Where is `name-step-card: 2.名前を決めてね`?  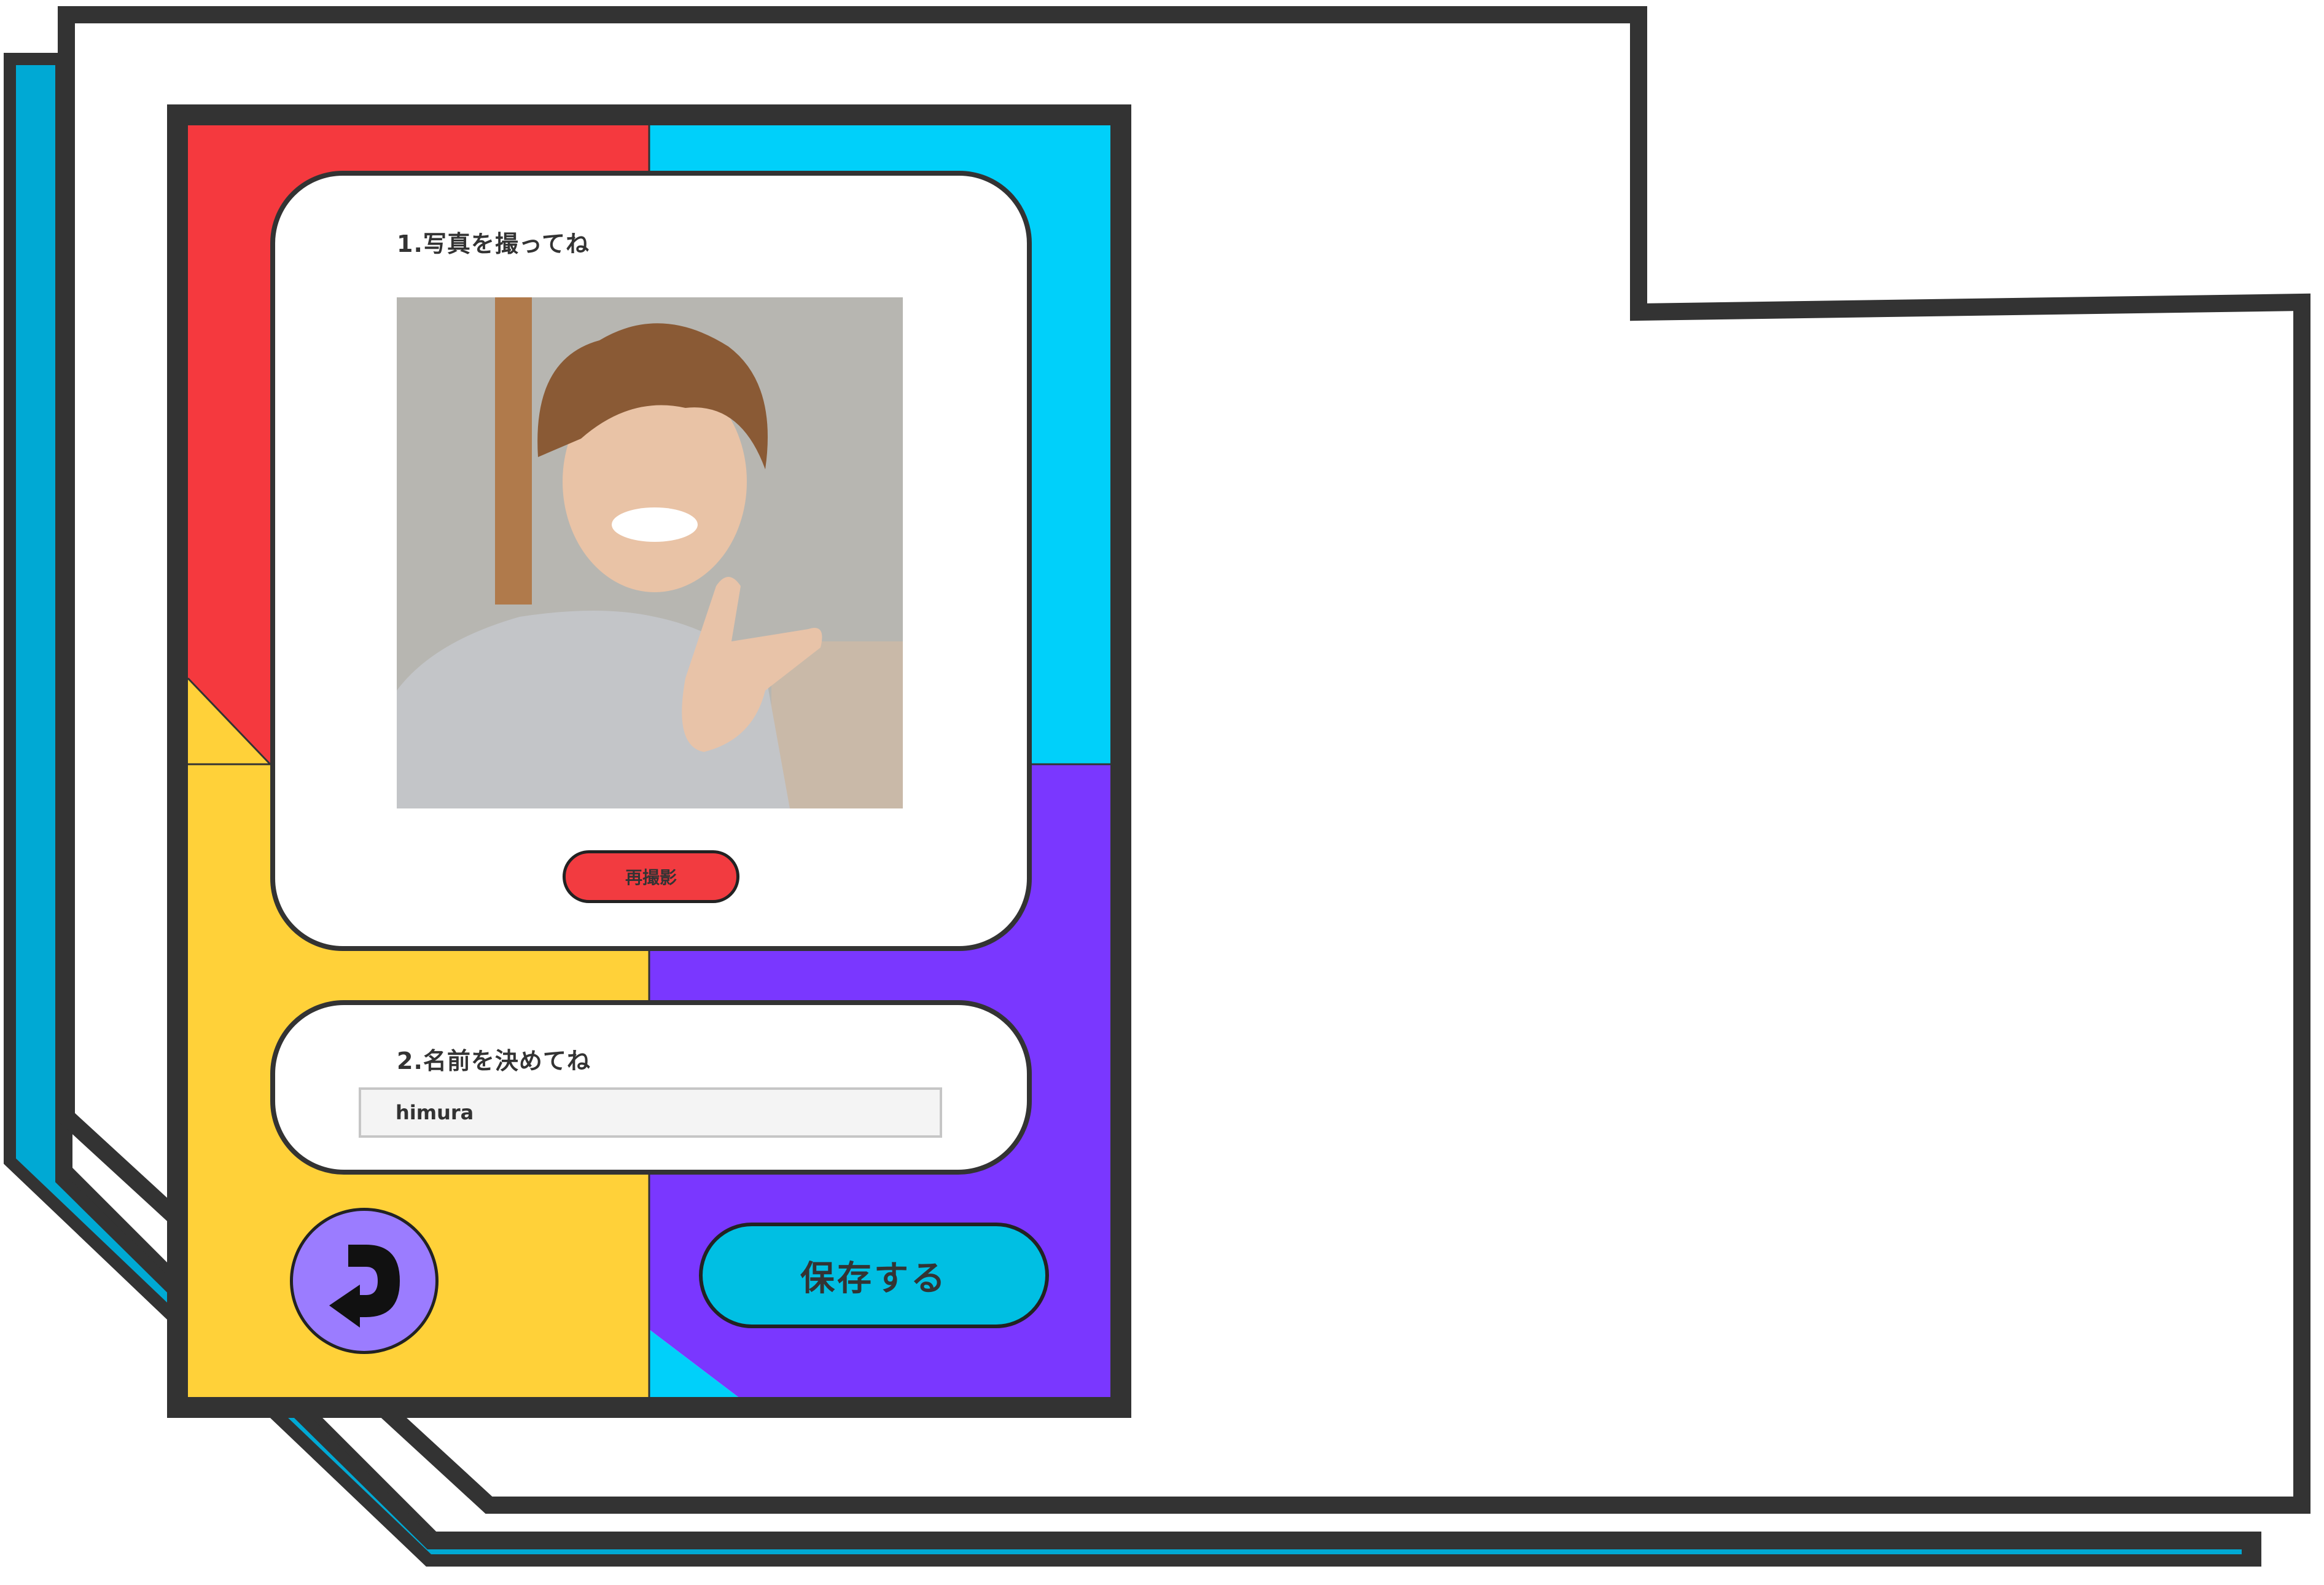 name-step-card: 2.名前を決めてね is located at coordinates (651, 1087).